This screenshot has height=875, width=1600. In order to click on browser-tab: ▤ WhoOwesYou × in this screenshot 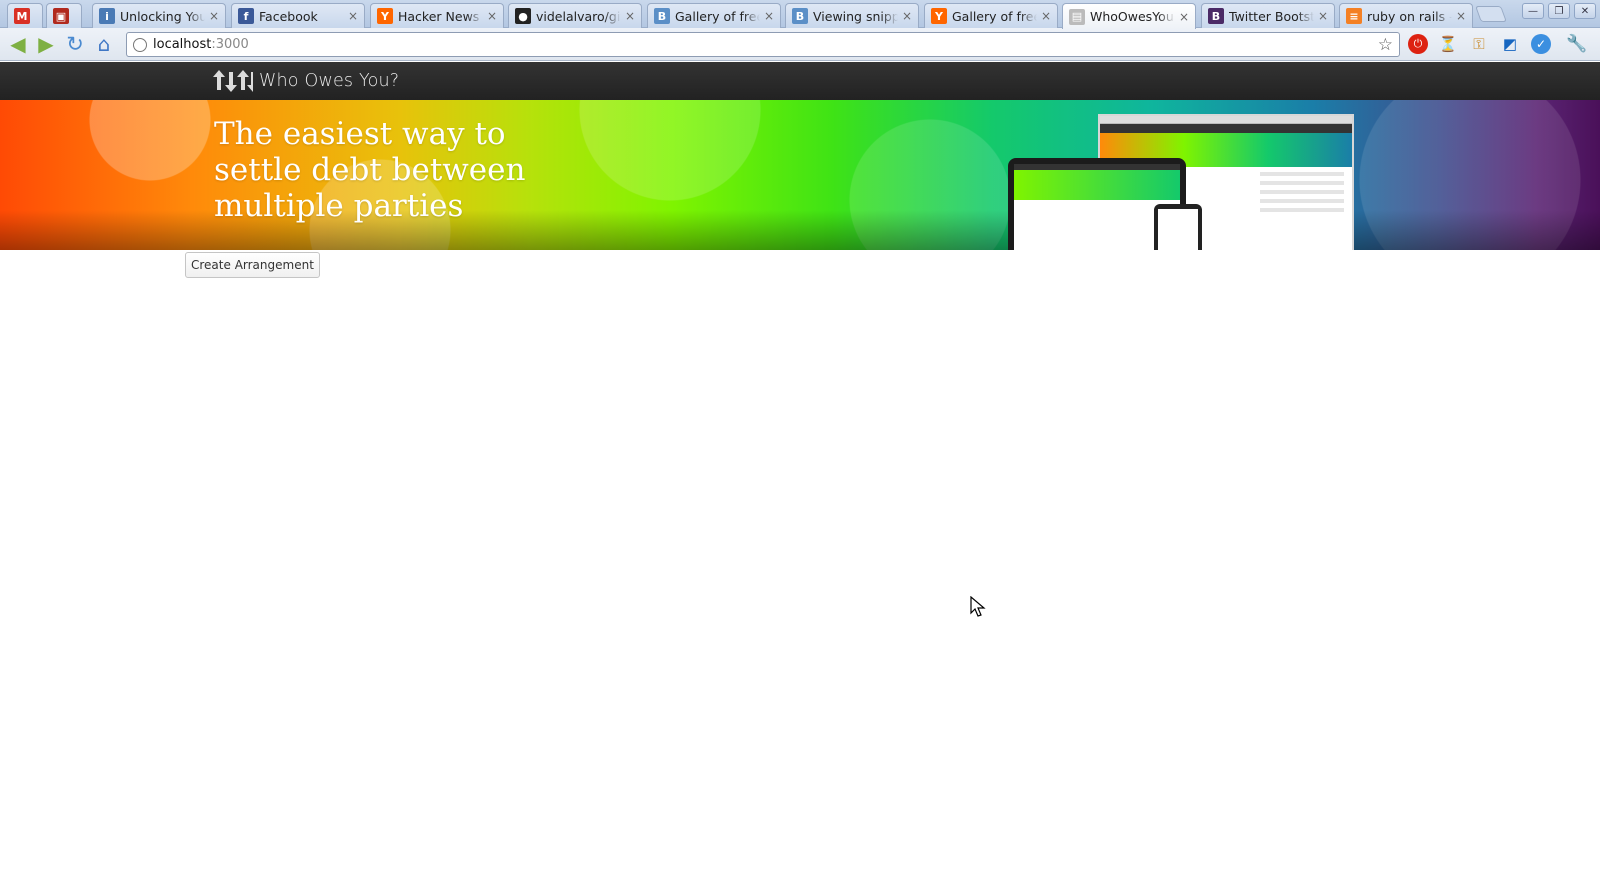, I will do `click(1129, 16)`.